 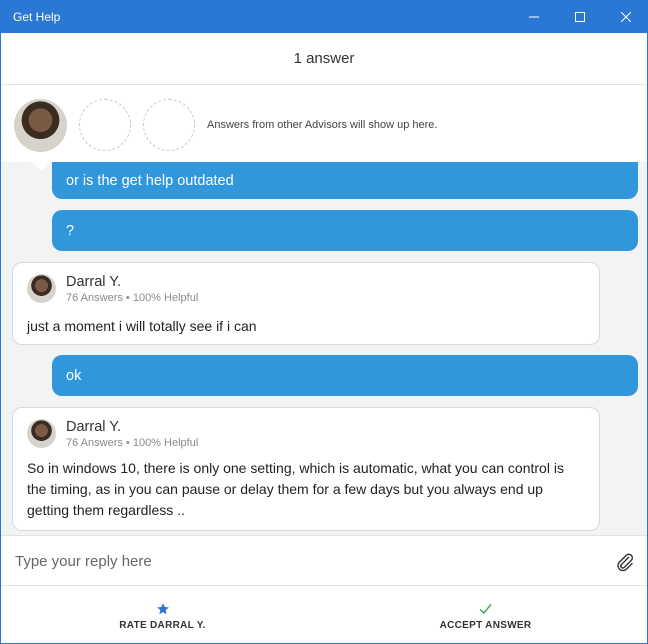 I want to click on user-message: ok, so click(x=345, y=375).